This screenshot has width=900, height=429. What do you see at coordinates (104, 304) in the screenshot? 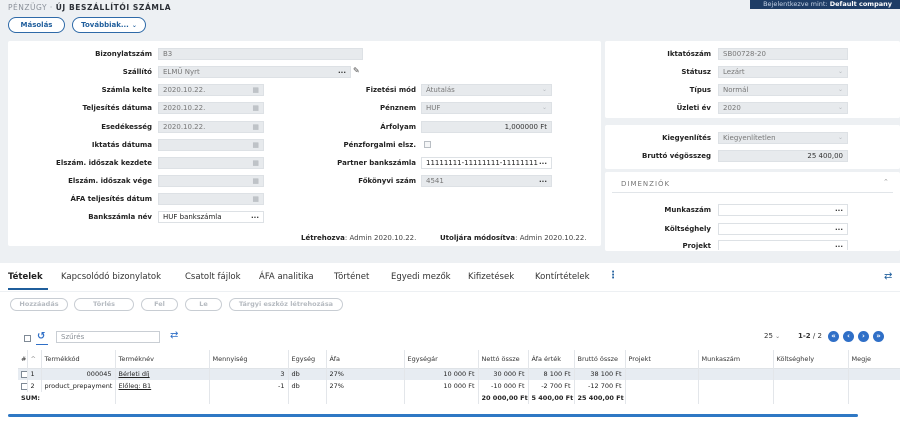
I see `delete-button: Törlés` at bounding box center [104, 304].